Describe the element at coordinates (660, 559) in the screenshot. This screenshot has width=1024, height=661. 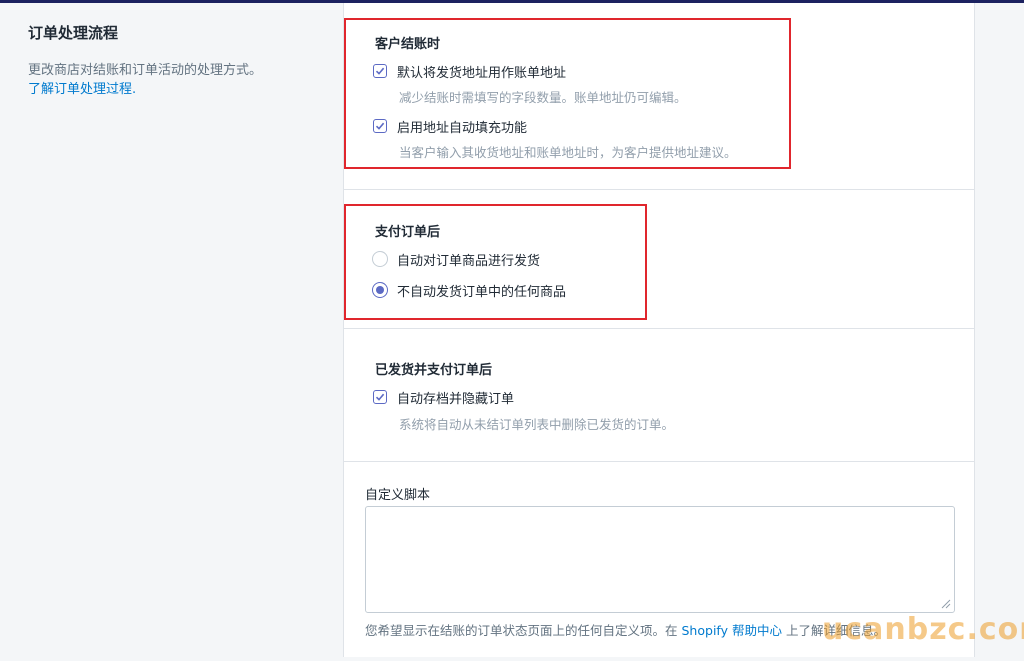
I see `custom-script-textarea` at that location.